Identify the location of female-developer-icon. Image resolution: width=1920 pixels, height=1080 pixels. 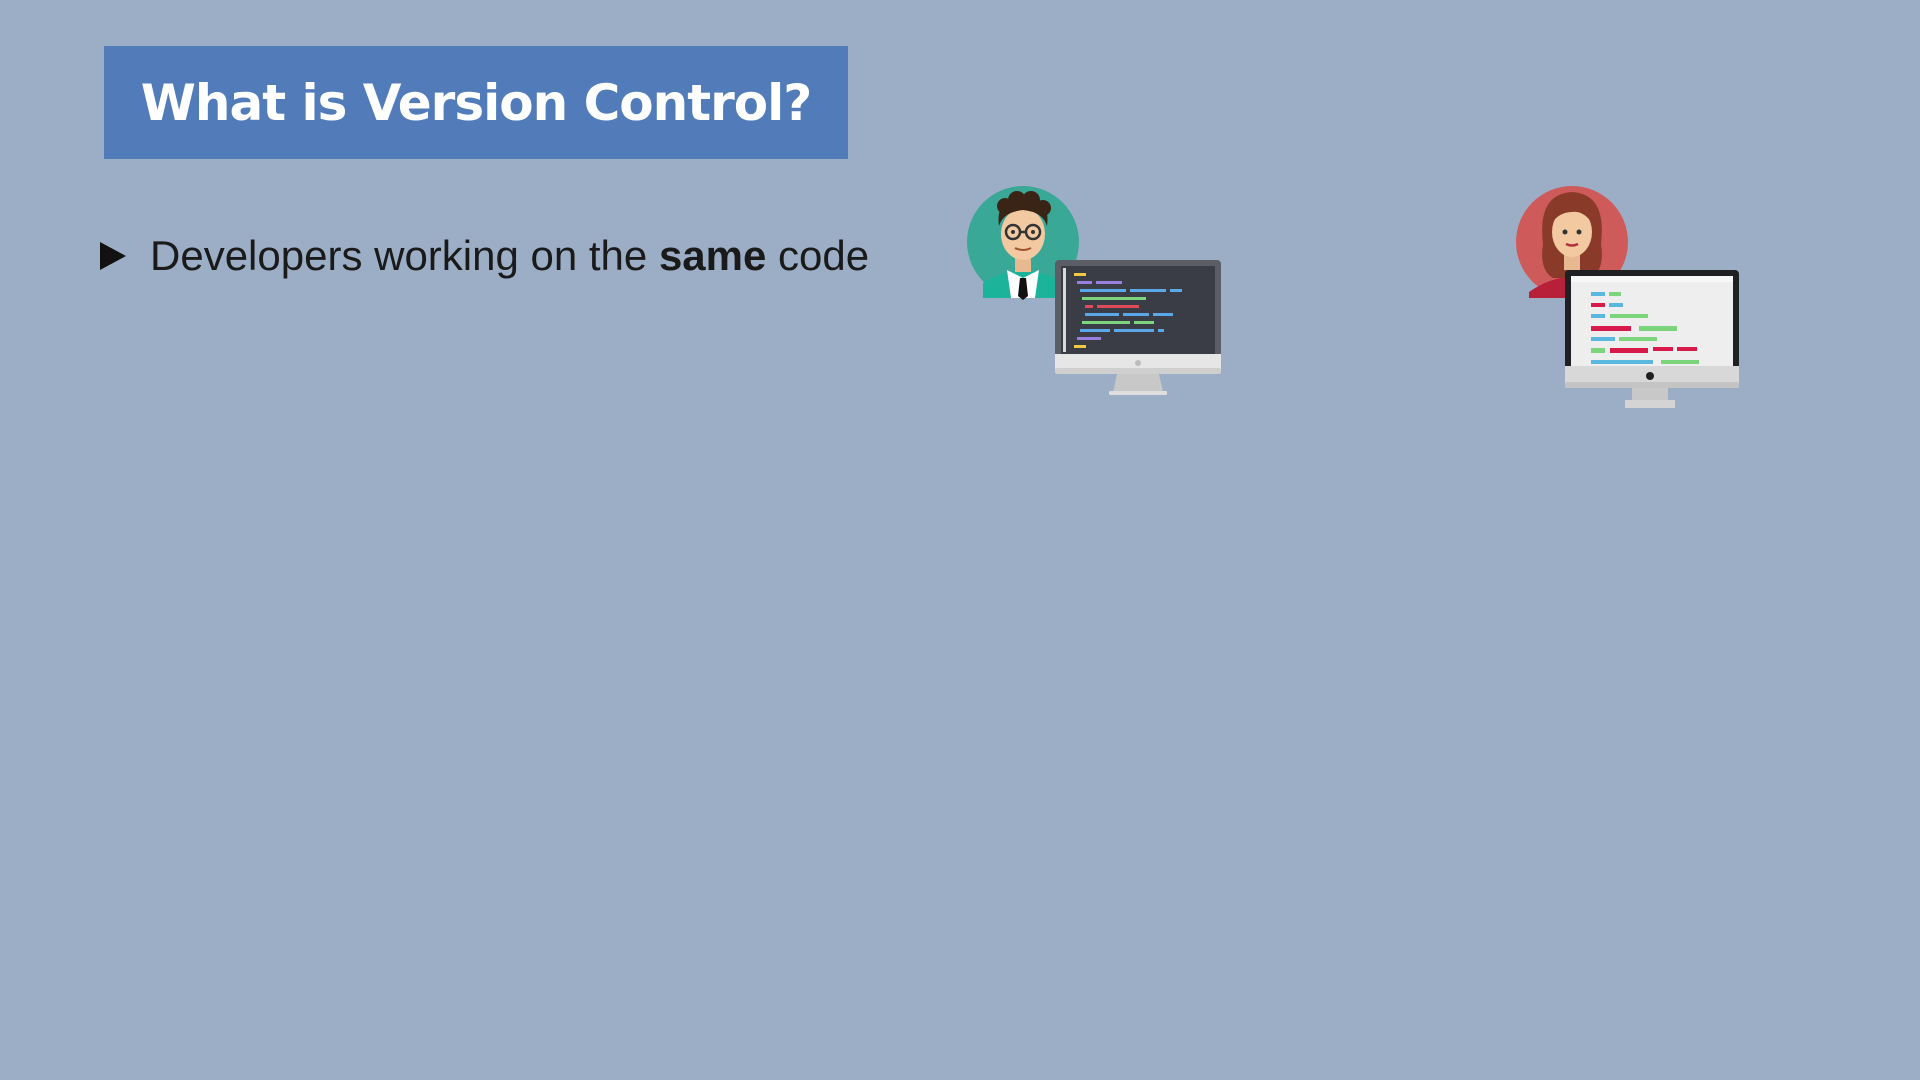
(1627, 297).